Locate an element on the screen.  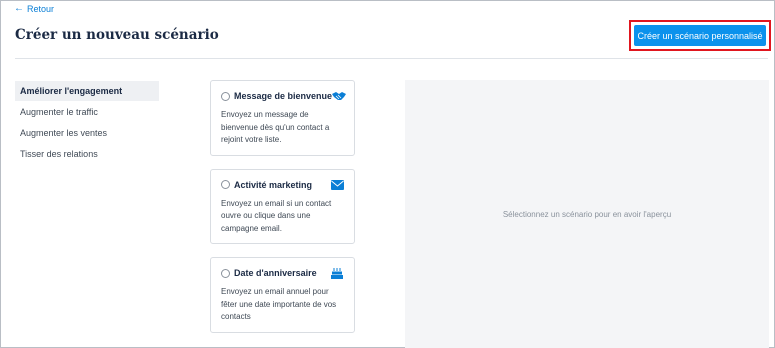
envelope-icon is located at coordinates (337, 185).